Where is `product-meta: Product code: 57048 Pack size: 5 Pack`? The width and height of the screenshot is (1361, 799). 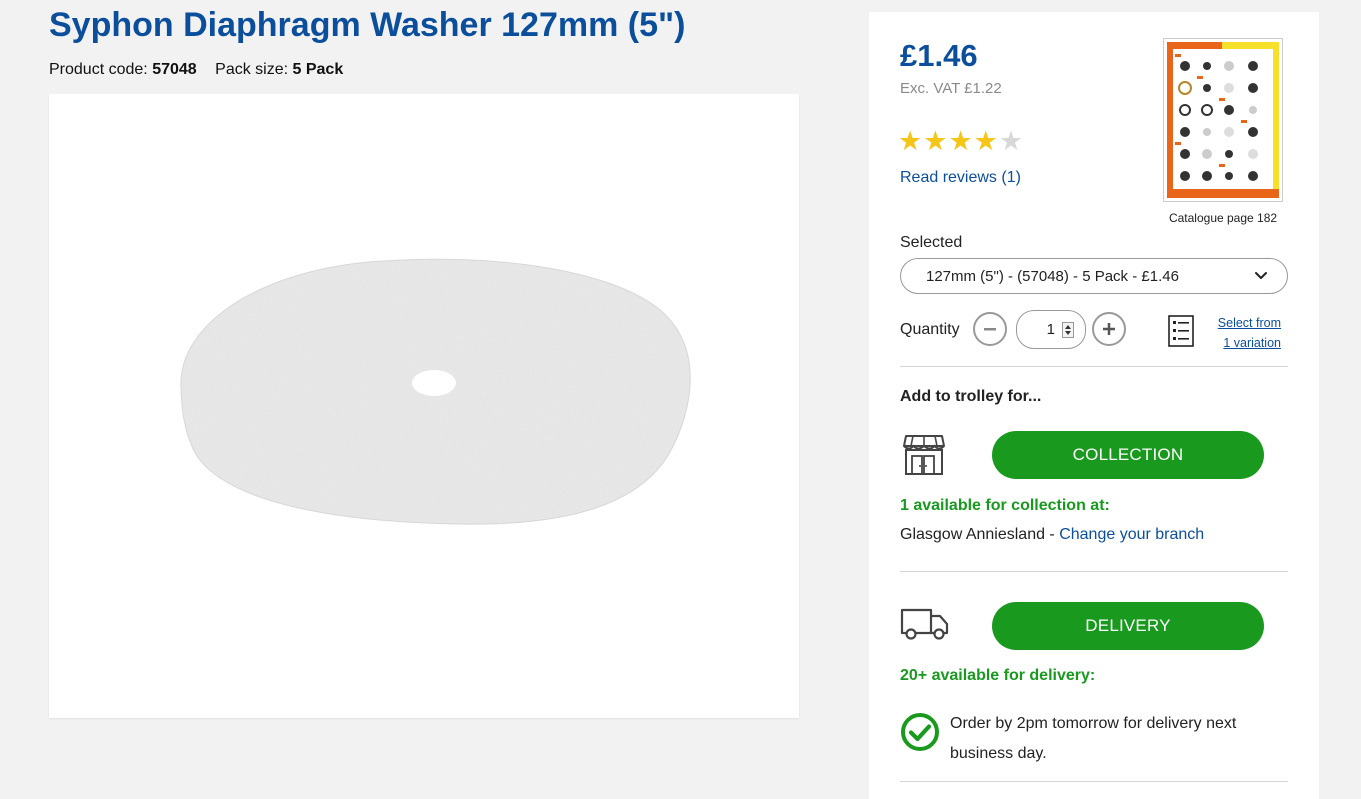
product-meta: Product code: 57048 Pack size: 5 Pack is located at coordinates (196, 70).